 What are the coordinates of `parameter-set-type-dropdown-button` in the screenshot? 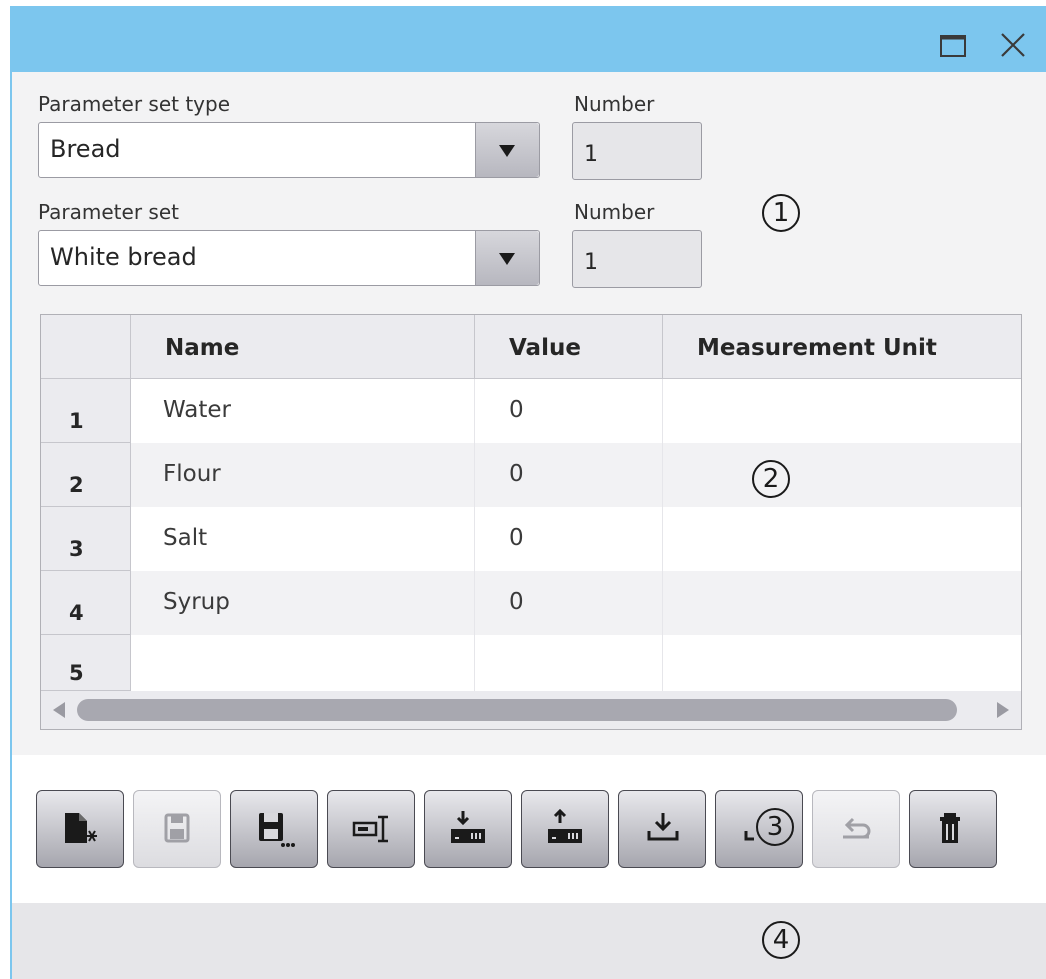 It's located at (507, 150).